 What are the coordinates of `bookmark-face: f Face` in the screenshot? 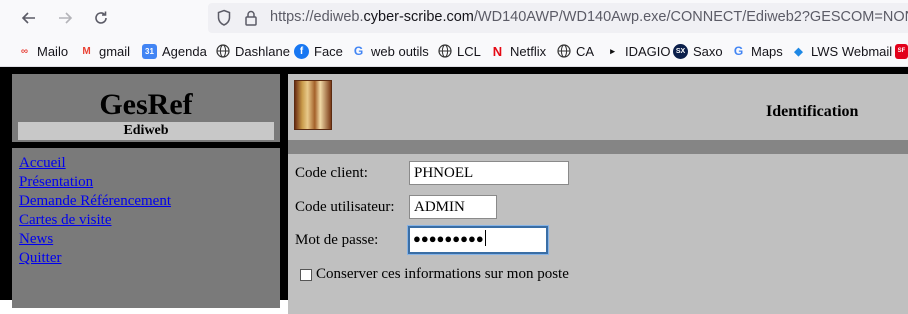 It's located at (318, 51).